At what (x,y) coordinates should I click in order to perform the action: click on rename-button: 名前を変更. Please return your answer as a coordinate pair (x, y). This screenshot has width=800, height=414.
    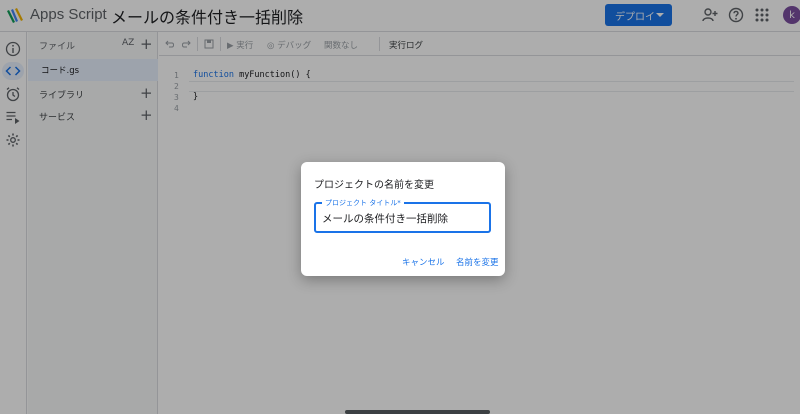
    Looking at the image, I should click on (477, 262).